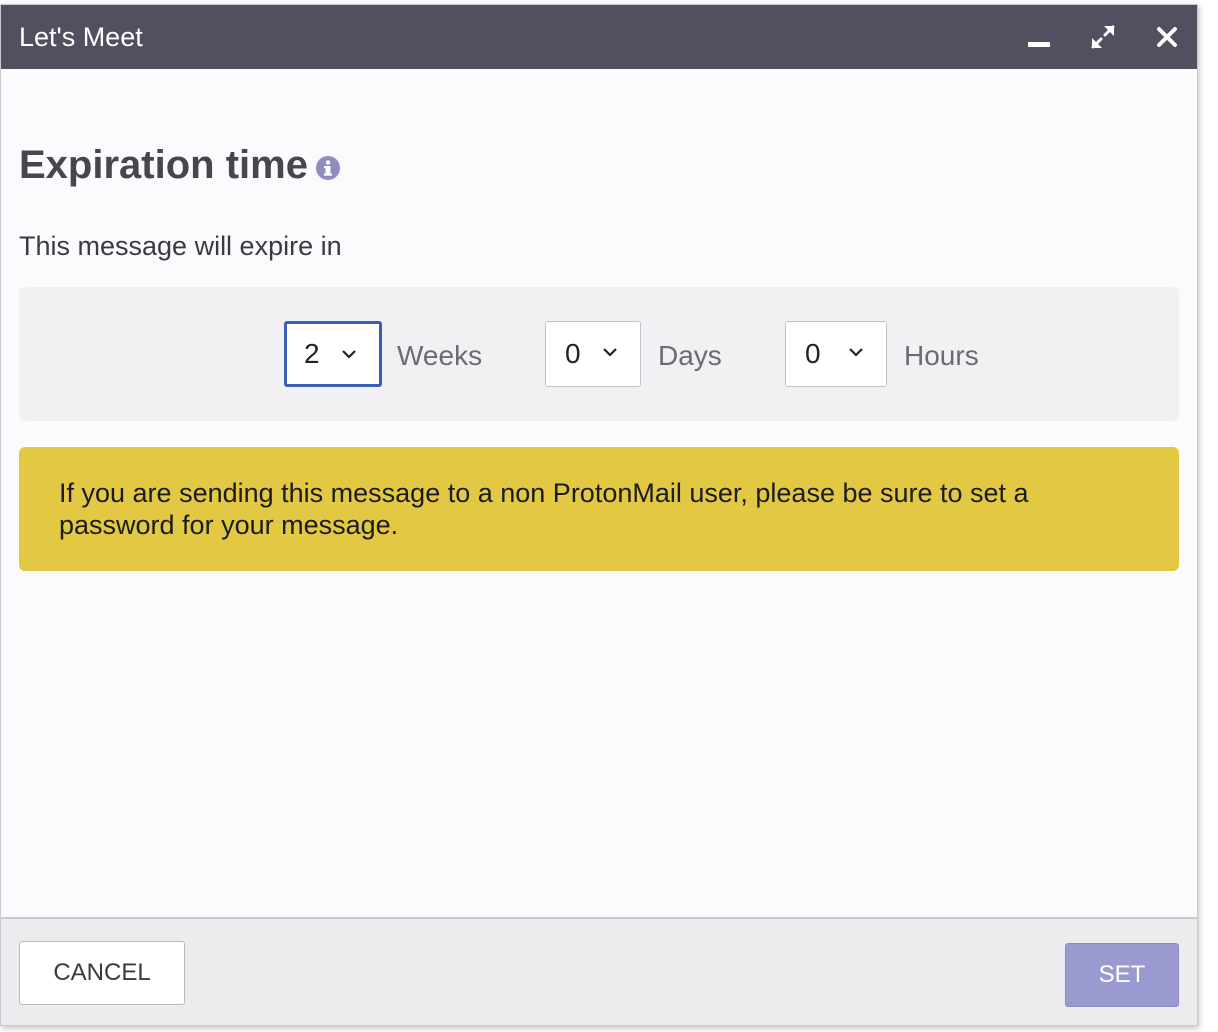 This screenshot has height=1032, width=1218. I want to click on weeks-label: Weeks, so click(440, 355).